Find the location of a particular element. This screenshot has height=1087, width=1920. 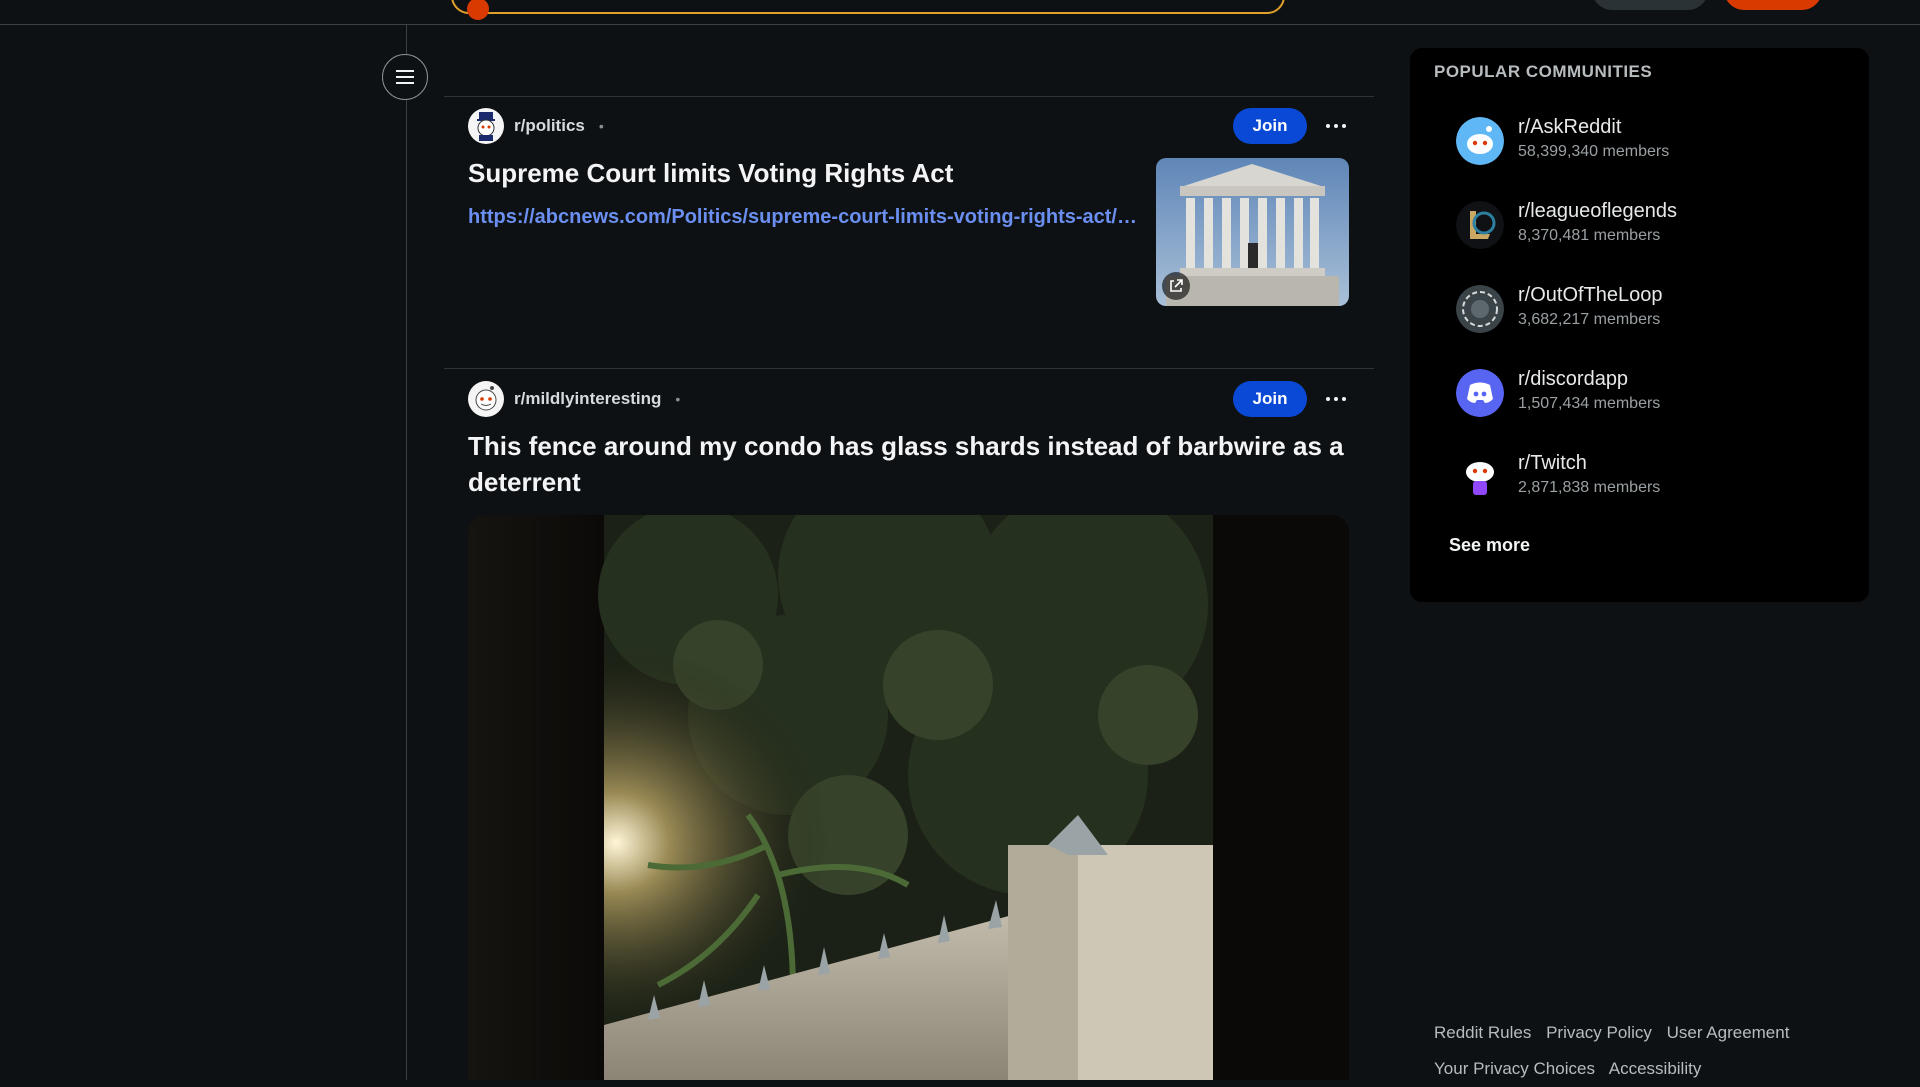

header-action-button is located at coordinates (1773, 5).